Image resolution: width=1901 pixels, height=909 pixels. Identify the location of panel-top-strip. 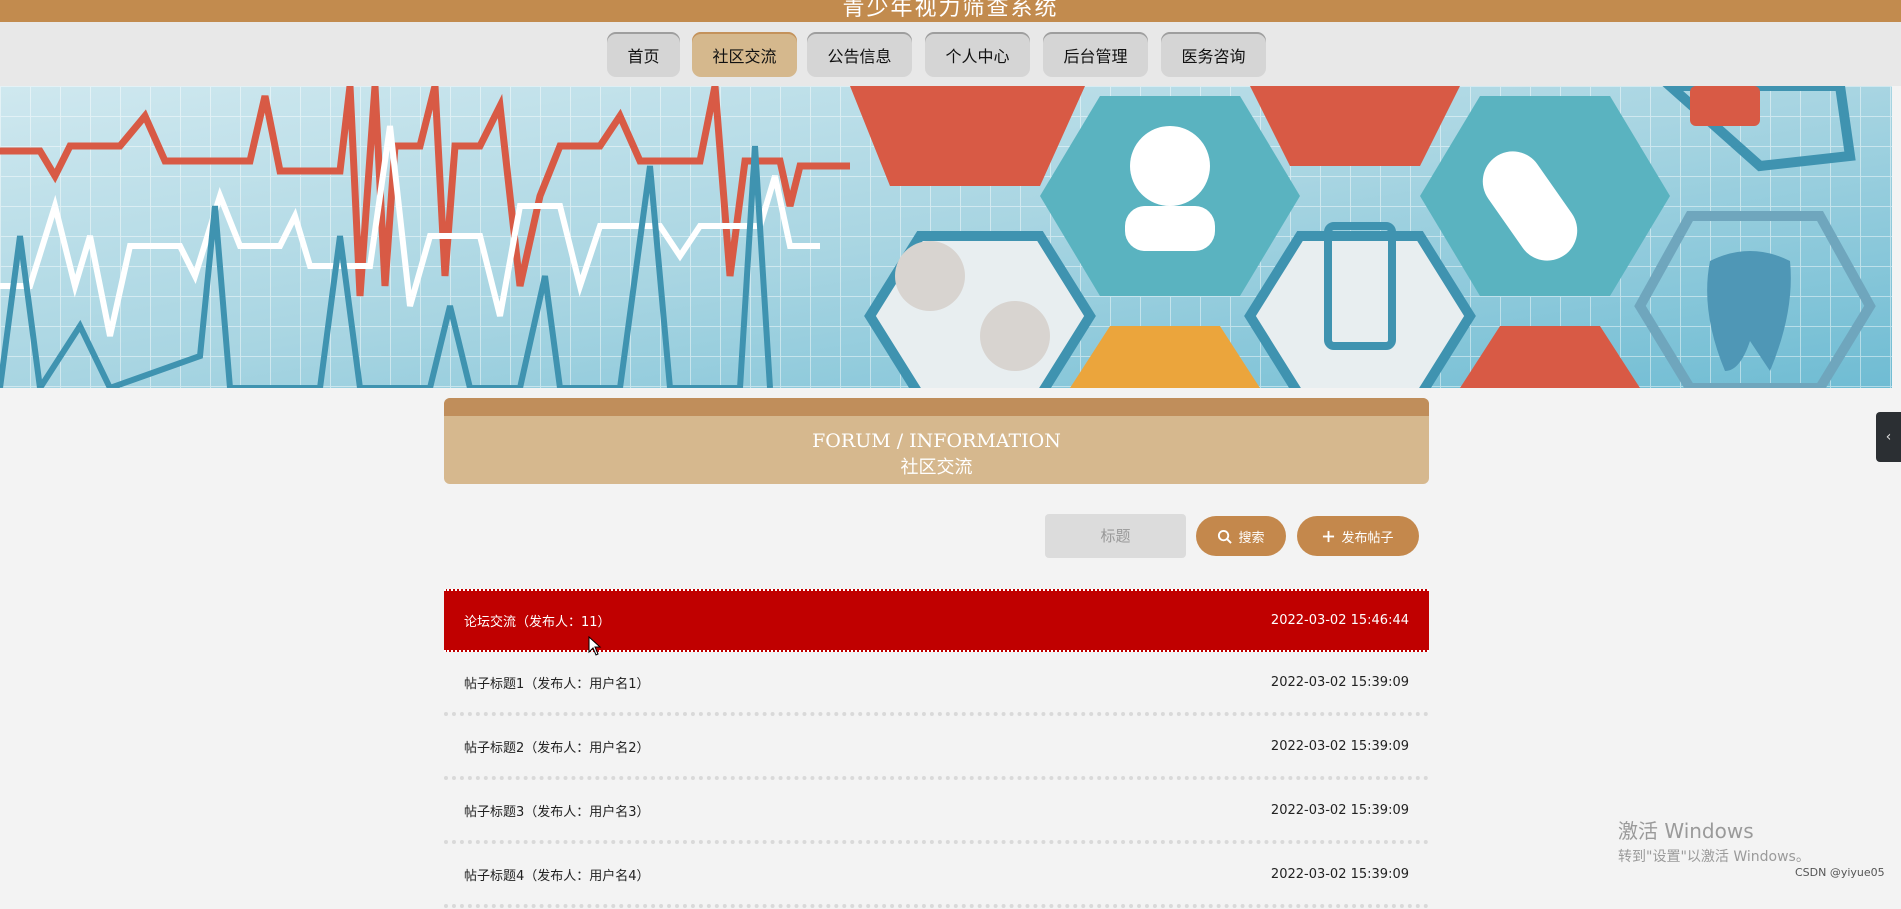
(936, 407).